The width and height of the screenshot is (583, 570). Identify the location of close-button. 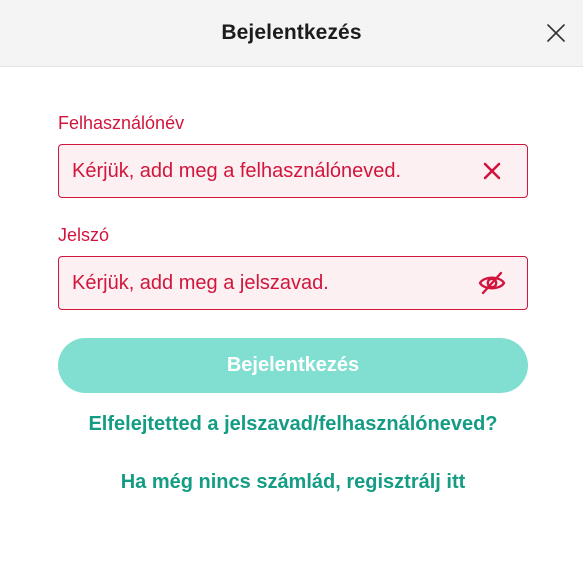
(556, 33).